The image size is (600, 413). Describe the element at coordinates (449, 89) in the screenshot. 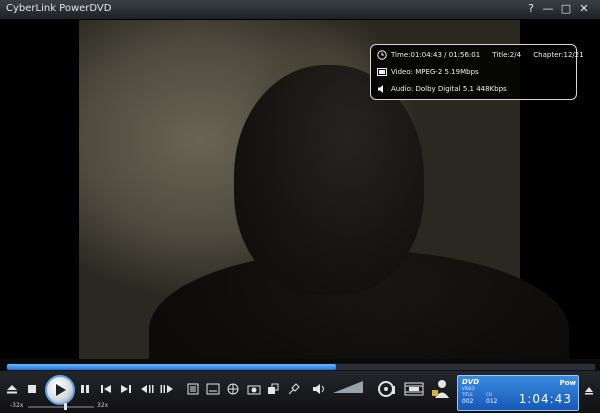

I see `osd-audio: Audio: Dolby Digital 5.1 448Kbps` at that location.